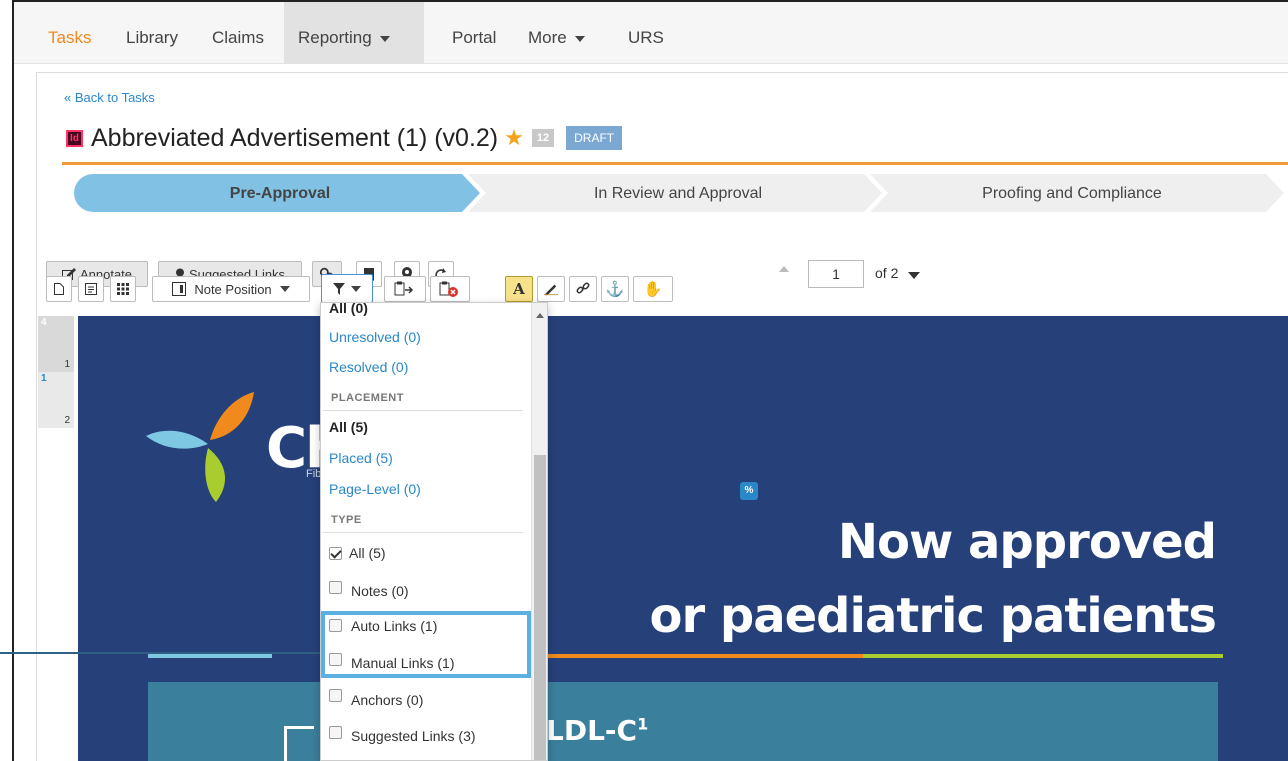 The image size is (1288, 761). Describe the element at coordinates (335, 553) in the screenshot. I see `type-all-checkbox` at that location.